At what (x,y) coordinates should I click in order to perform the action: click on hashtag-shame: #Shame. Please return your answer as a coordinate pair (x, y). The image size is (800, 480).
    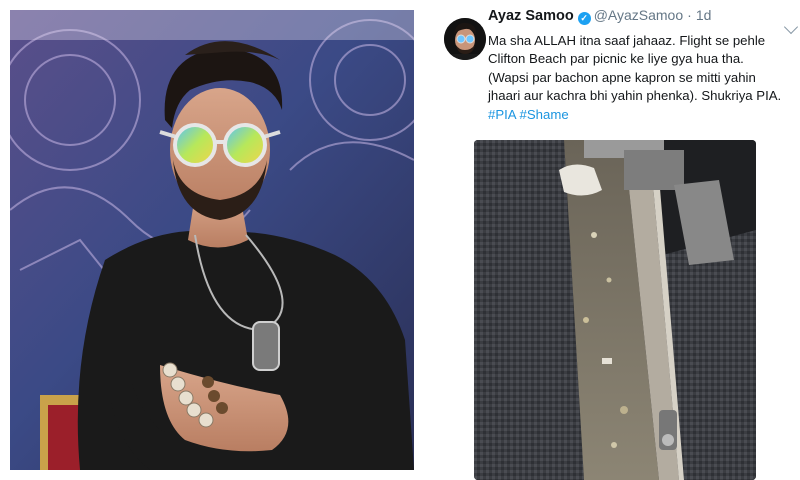
    Looking at the image, I should click on (544, 114).